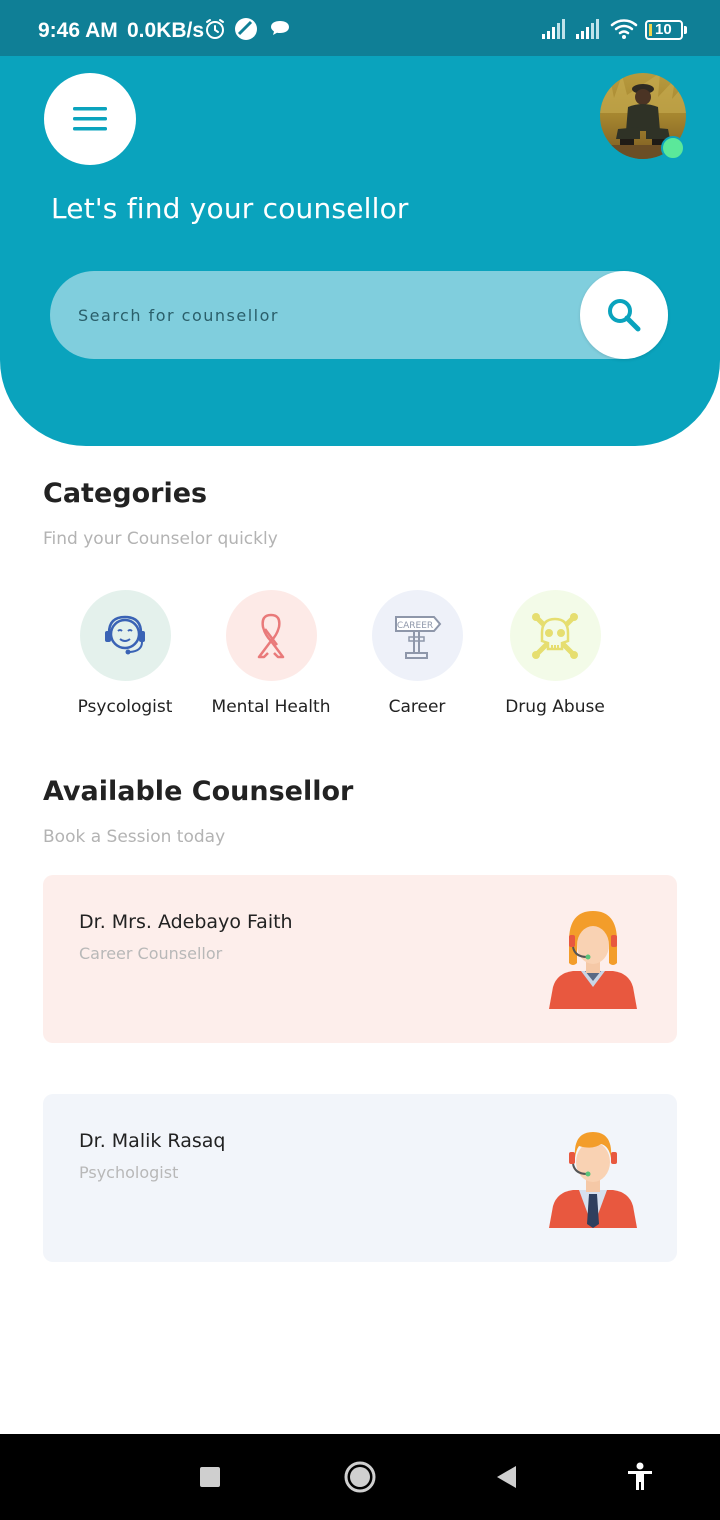 The width and height of the screenshot is (720, 1520). I want to click on category-circle: CAREER, so click(417, 635).